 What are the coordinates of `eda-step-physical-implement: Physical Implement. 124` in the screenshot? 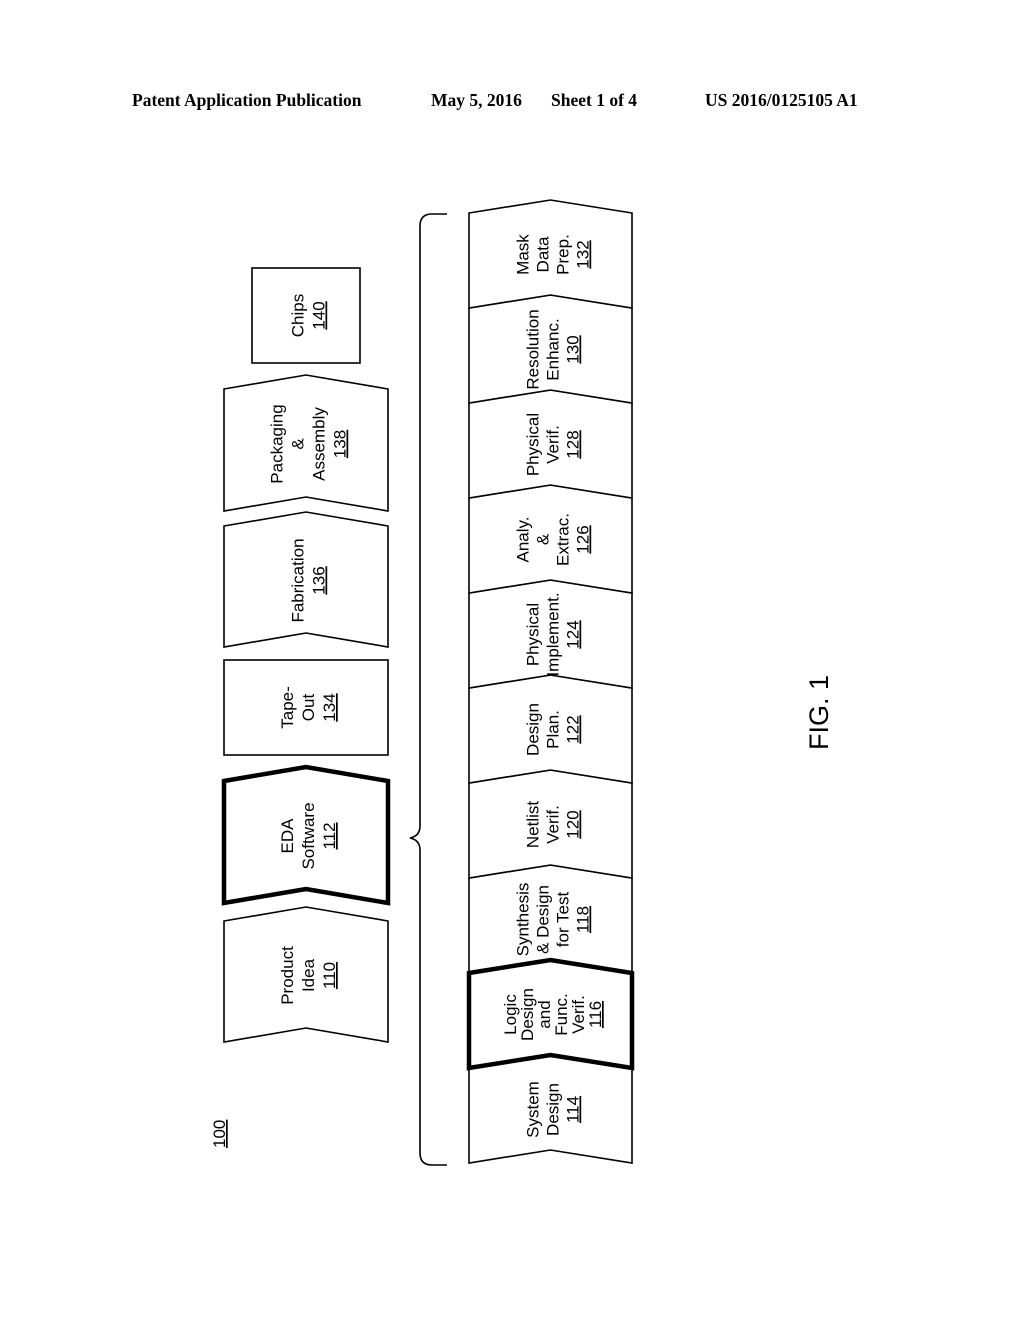 It's located at (550, 634).